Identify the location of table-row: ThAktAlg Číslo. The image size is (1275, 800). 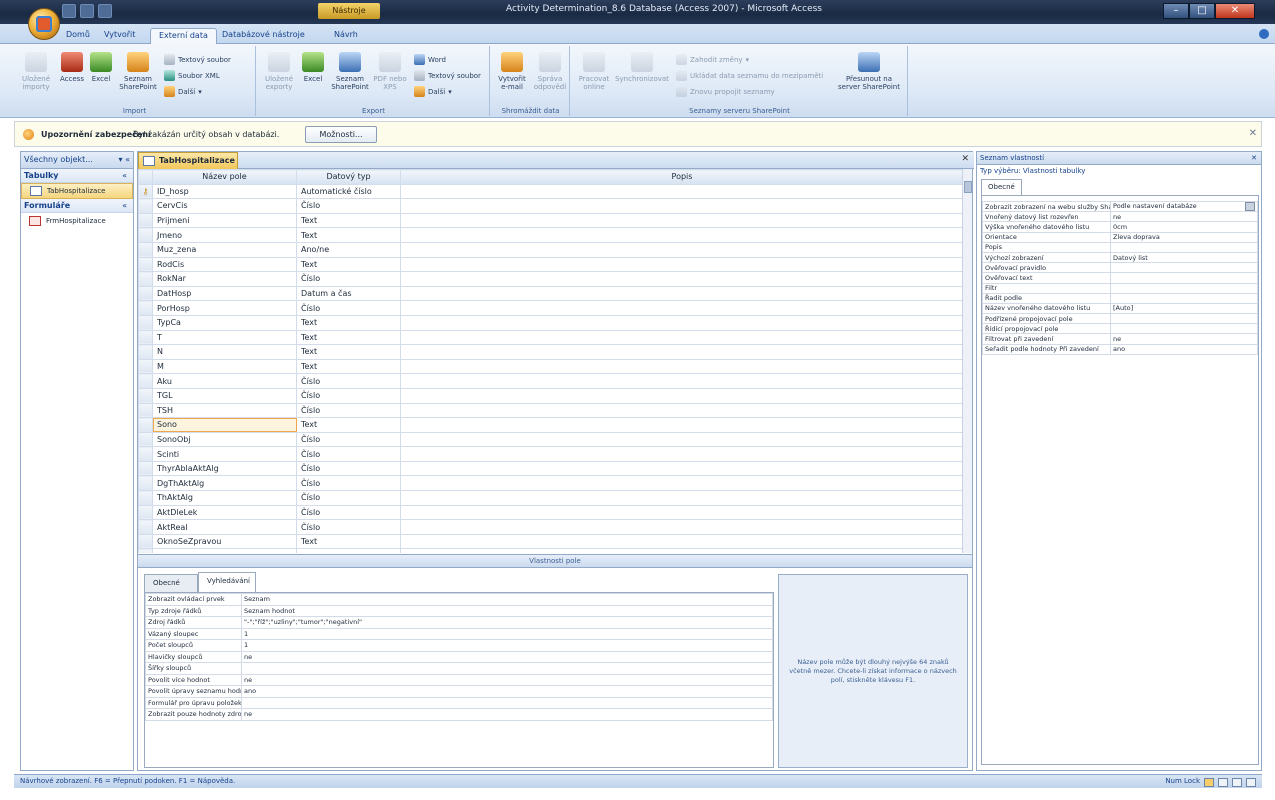
(551, 498).